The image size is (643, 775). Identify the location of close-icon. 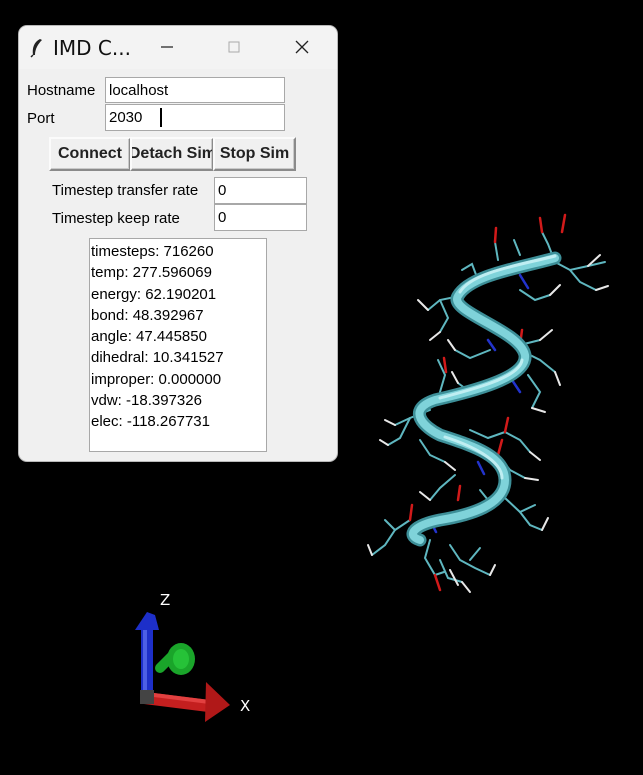
(302, 47).